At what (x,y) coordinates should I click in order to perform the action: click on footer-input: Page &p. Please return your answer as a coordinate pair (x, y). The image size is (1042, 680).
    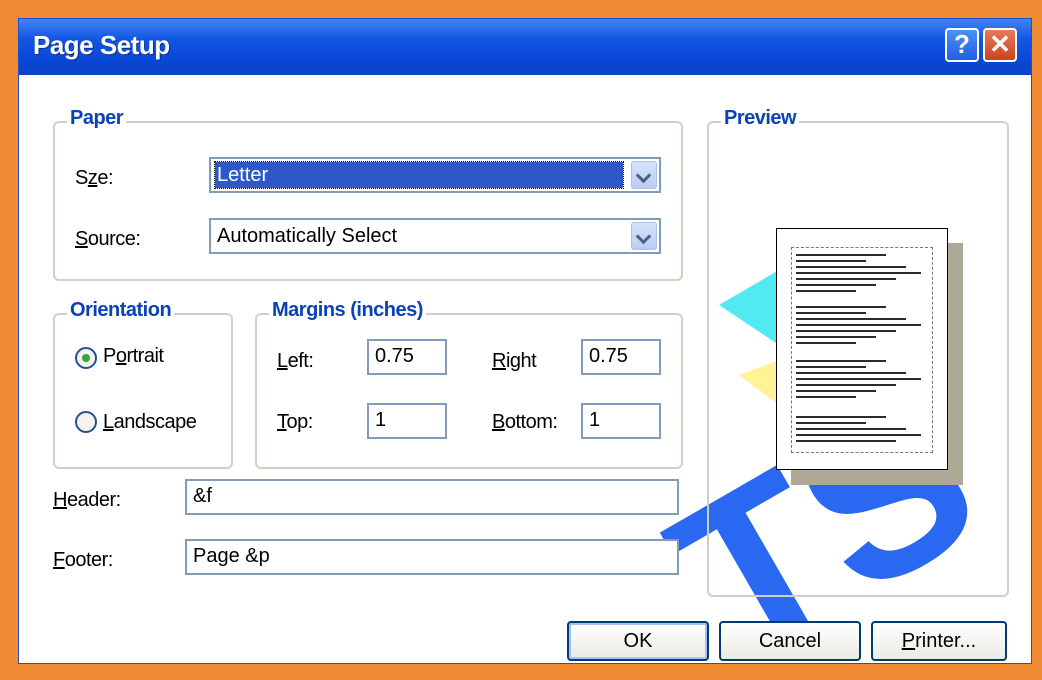
    Looking at the image, I should click on (432, 557).